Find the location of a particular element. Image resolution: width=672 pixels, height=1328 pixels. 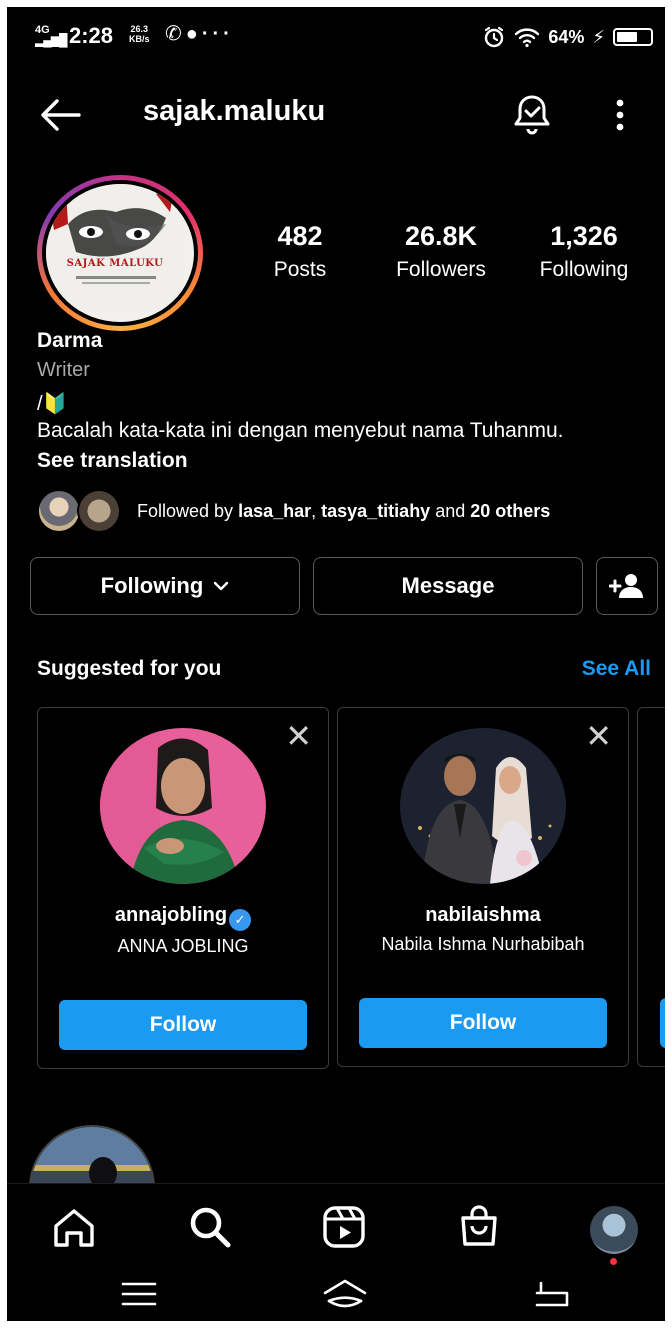

see-all-link: See All is located at coordinates (616, 669).